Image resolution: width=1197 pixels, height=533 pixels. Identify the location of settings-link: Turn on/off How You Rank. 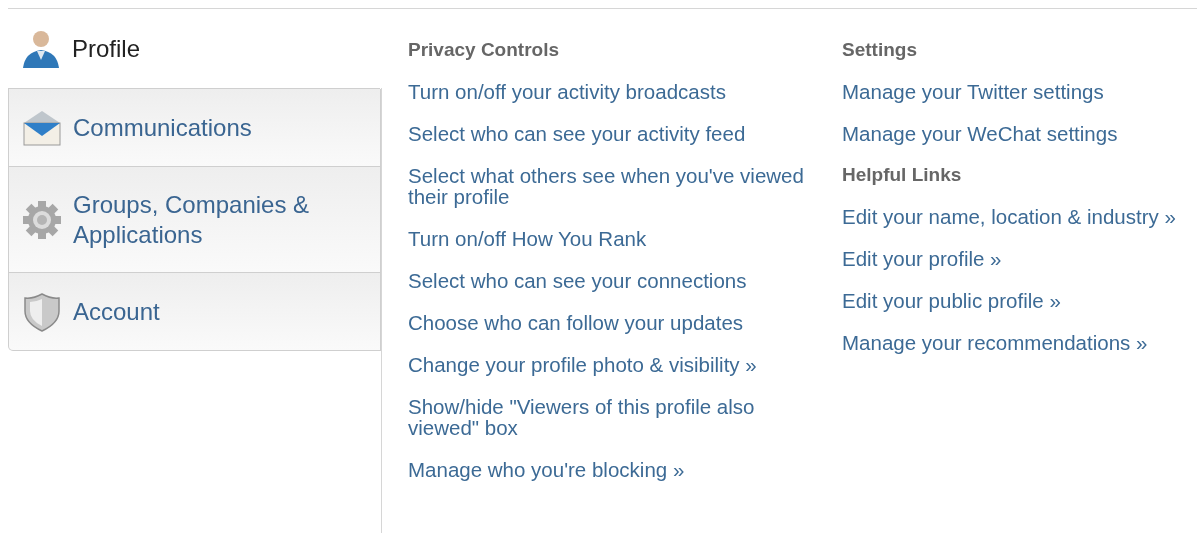
(614, 238).